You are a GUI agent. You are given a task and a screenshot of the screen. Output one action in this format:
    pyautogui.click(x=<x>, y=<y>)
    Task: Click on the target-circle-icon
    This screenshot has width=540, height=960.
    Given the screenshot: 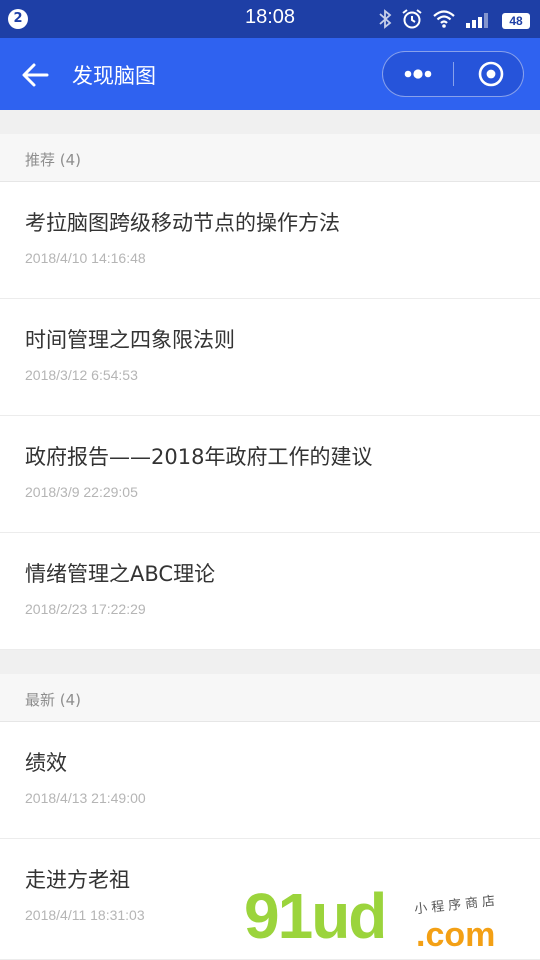 What is the action you would take?
    pyautogui.click(x=491, y=74)
    